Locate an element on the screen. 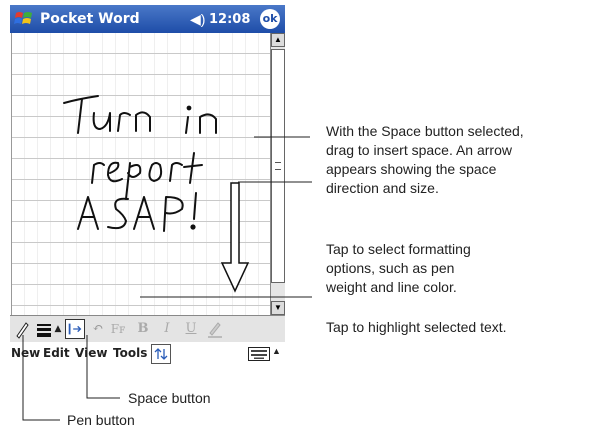 The width and height of the screenshot is (600, 432). menu-tools: Tools is located at coordinates (130, 353).